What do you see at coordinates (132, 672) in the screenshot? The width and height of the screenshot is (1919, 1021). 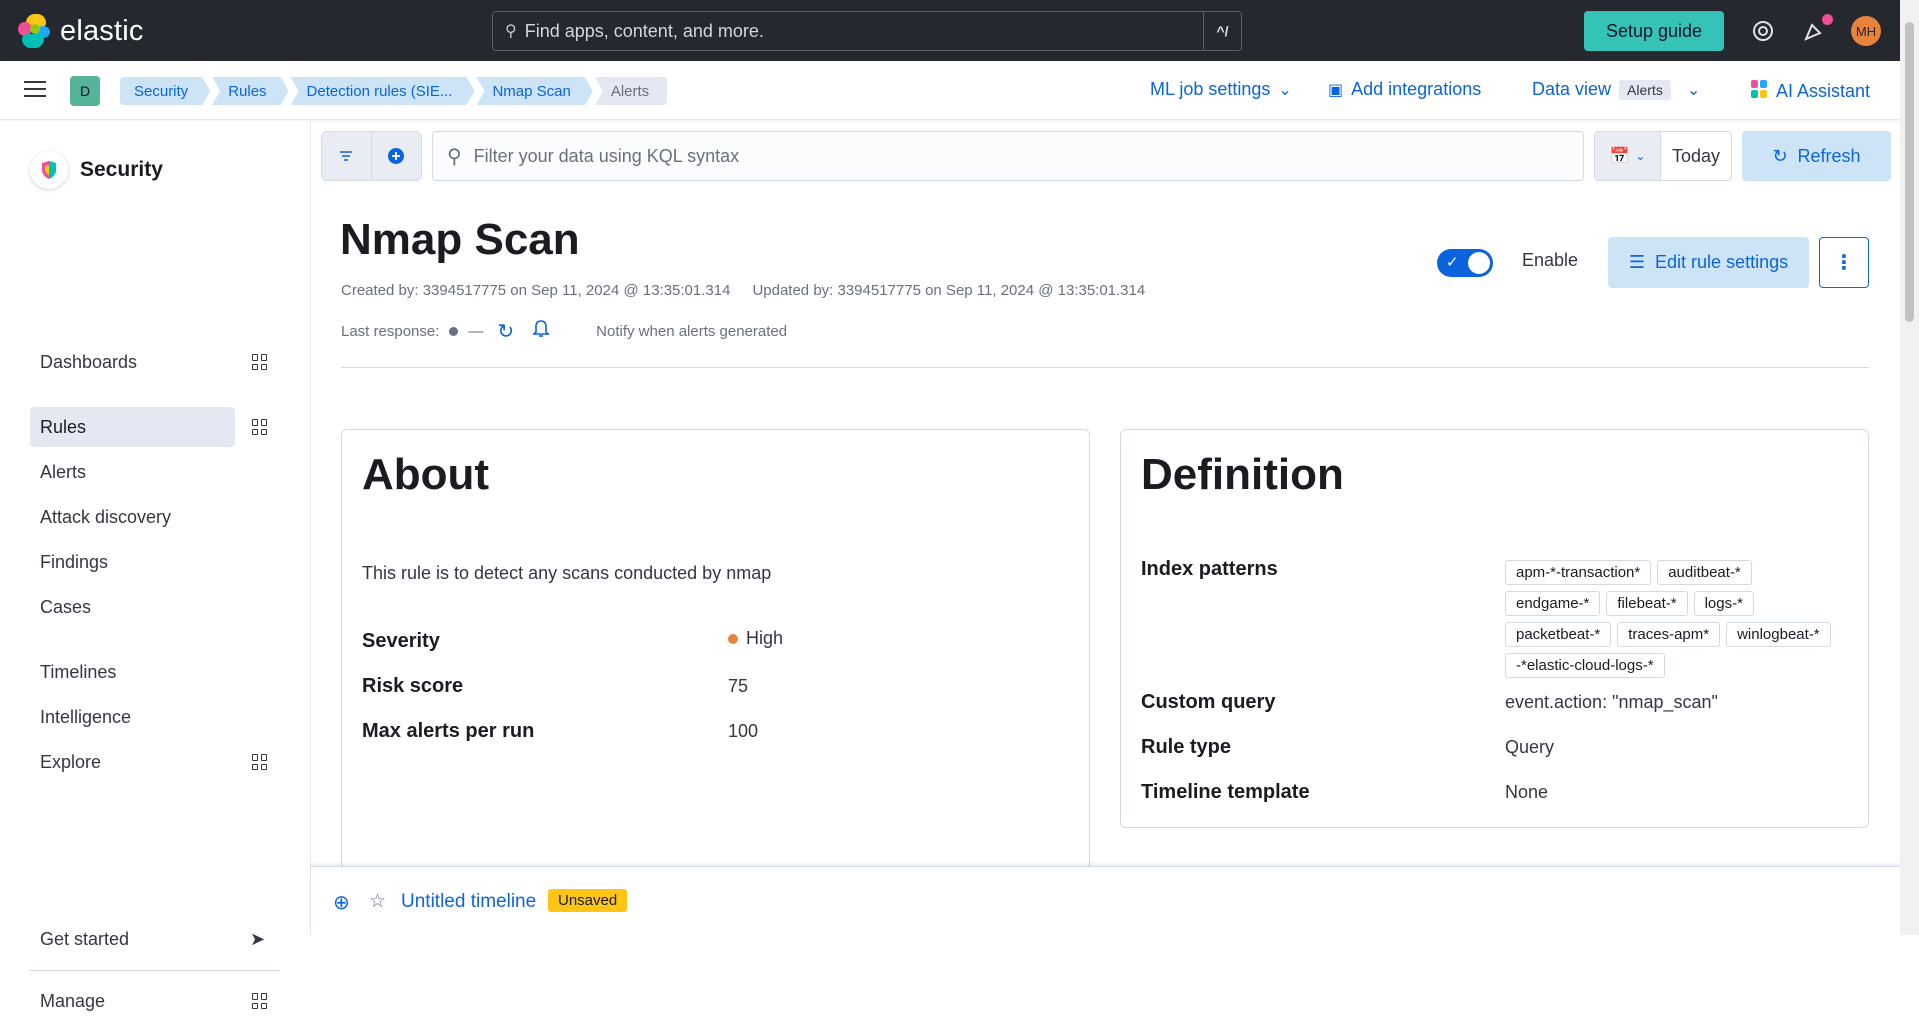 I see `sidebar-item-timelines: Timelines` at bounding box center [132, 672].